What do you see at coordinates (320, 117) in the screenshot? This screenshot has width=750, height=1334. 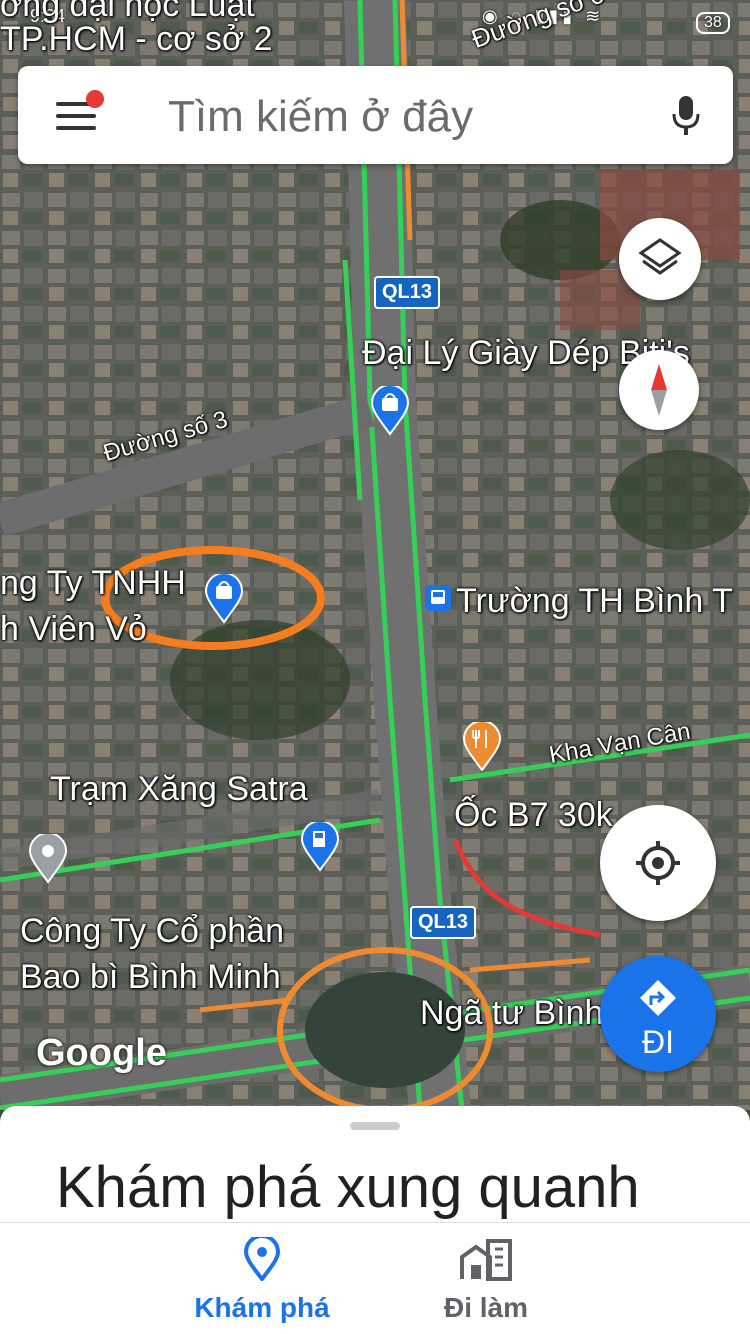 I see `search-input: Tìm kiếm ở đây` at bounding box center [320, 117].